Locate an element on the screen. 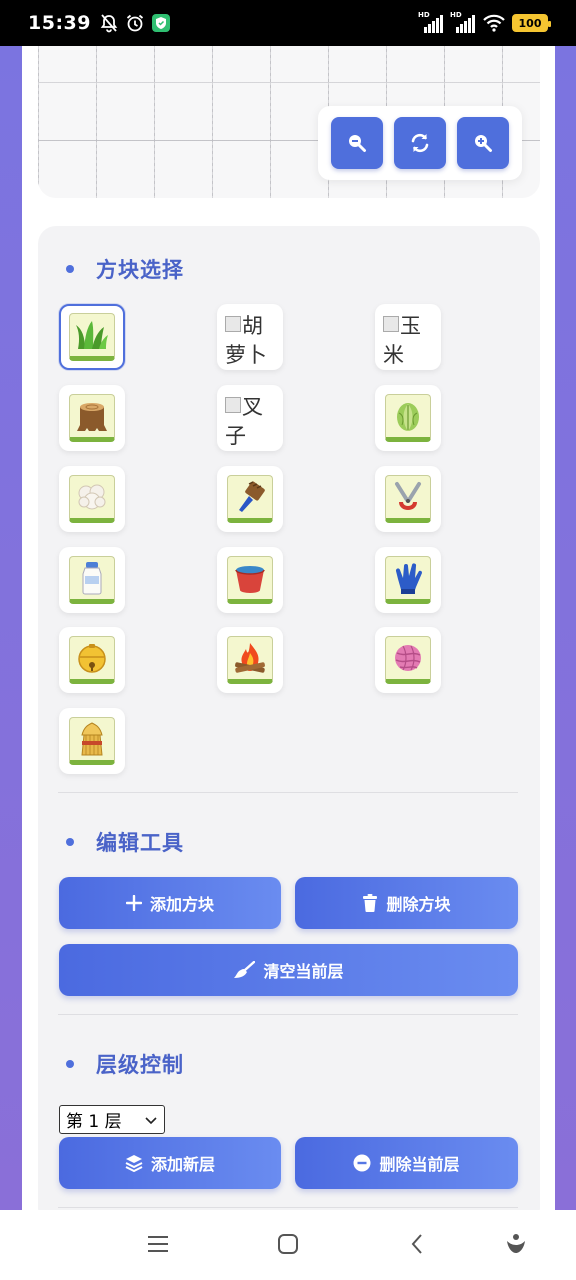 The height and width of the screenshot is (1280, 576). tile-bell is located at coordinates (92, 660).